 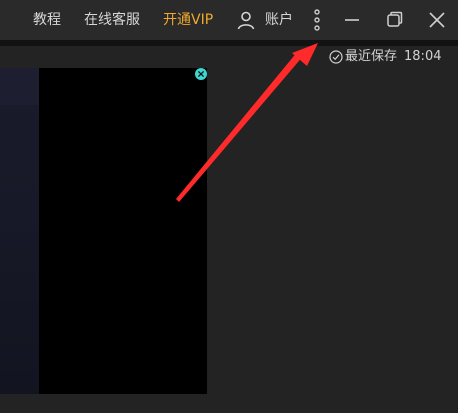 What do you see at coordinates (336, 57) in the screenshot?
I see `check-circle-icon` at bounding box center [336, 57].